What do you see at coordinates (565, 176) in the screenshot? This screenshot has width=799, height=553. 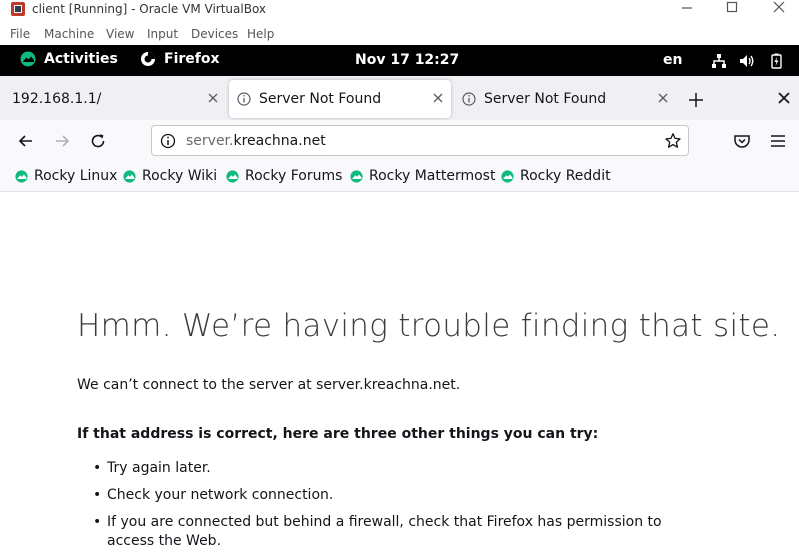 I see `bookmark-label: Rocky Reddit` at bounding box center [565, 176].